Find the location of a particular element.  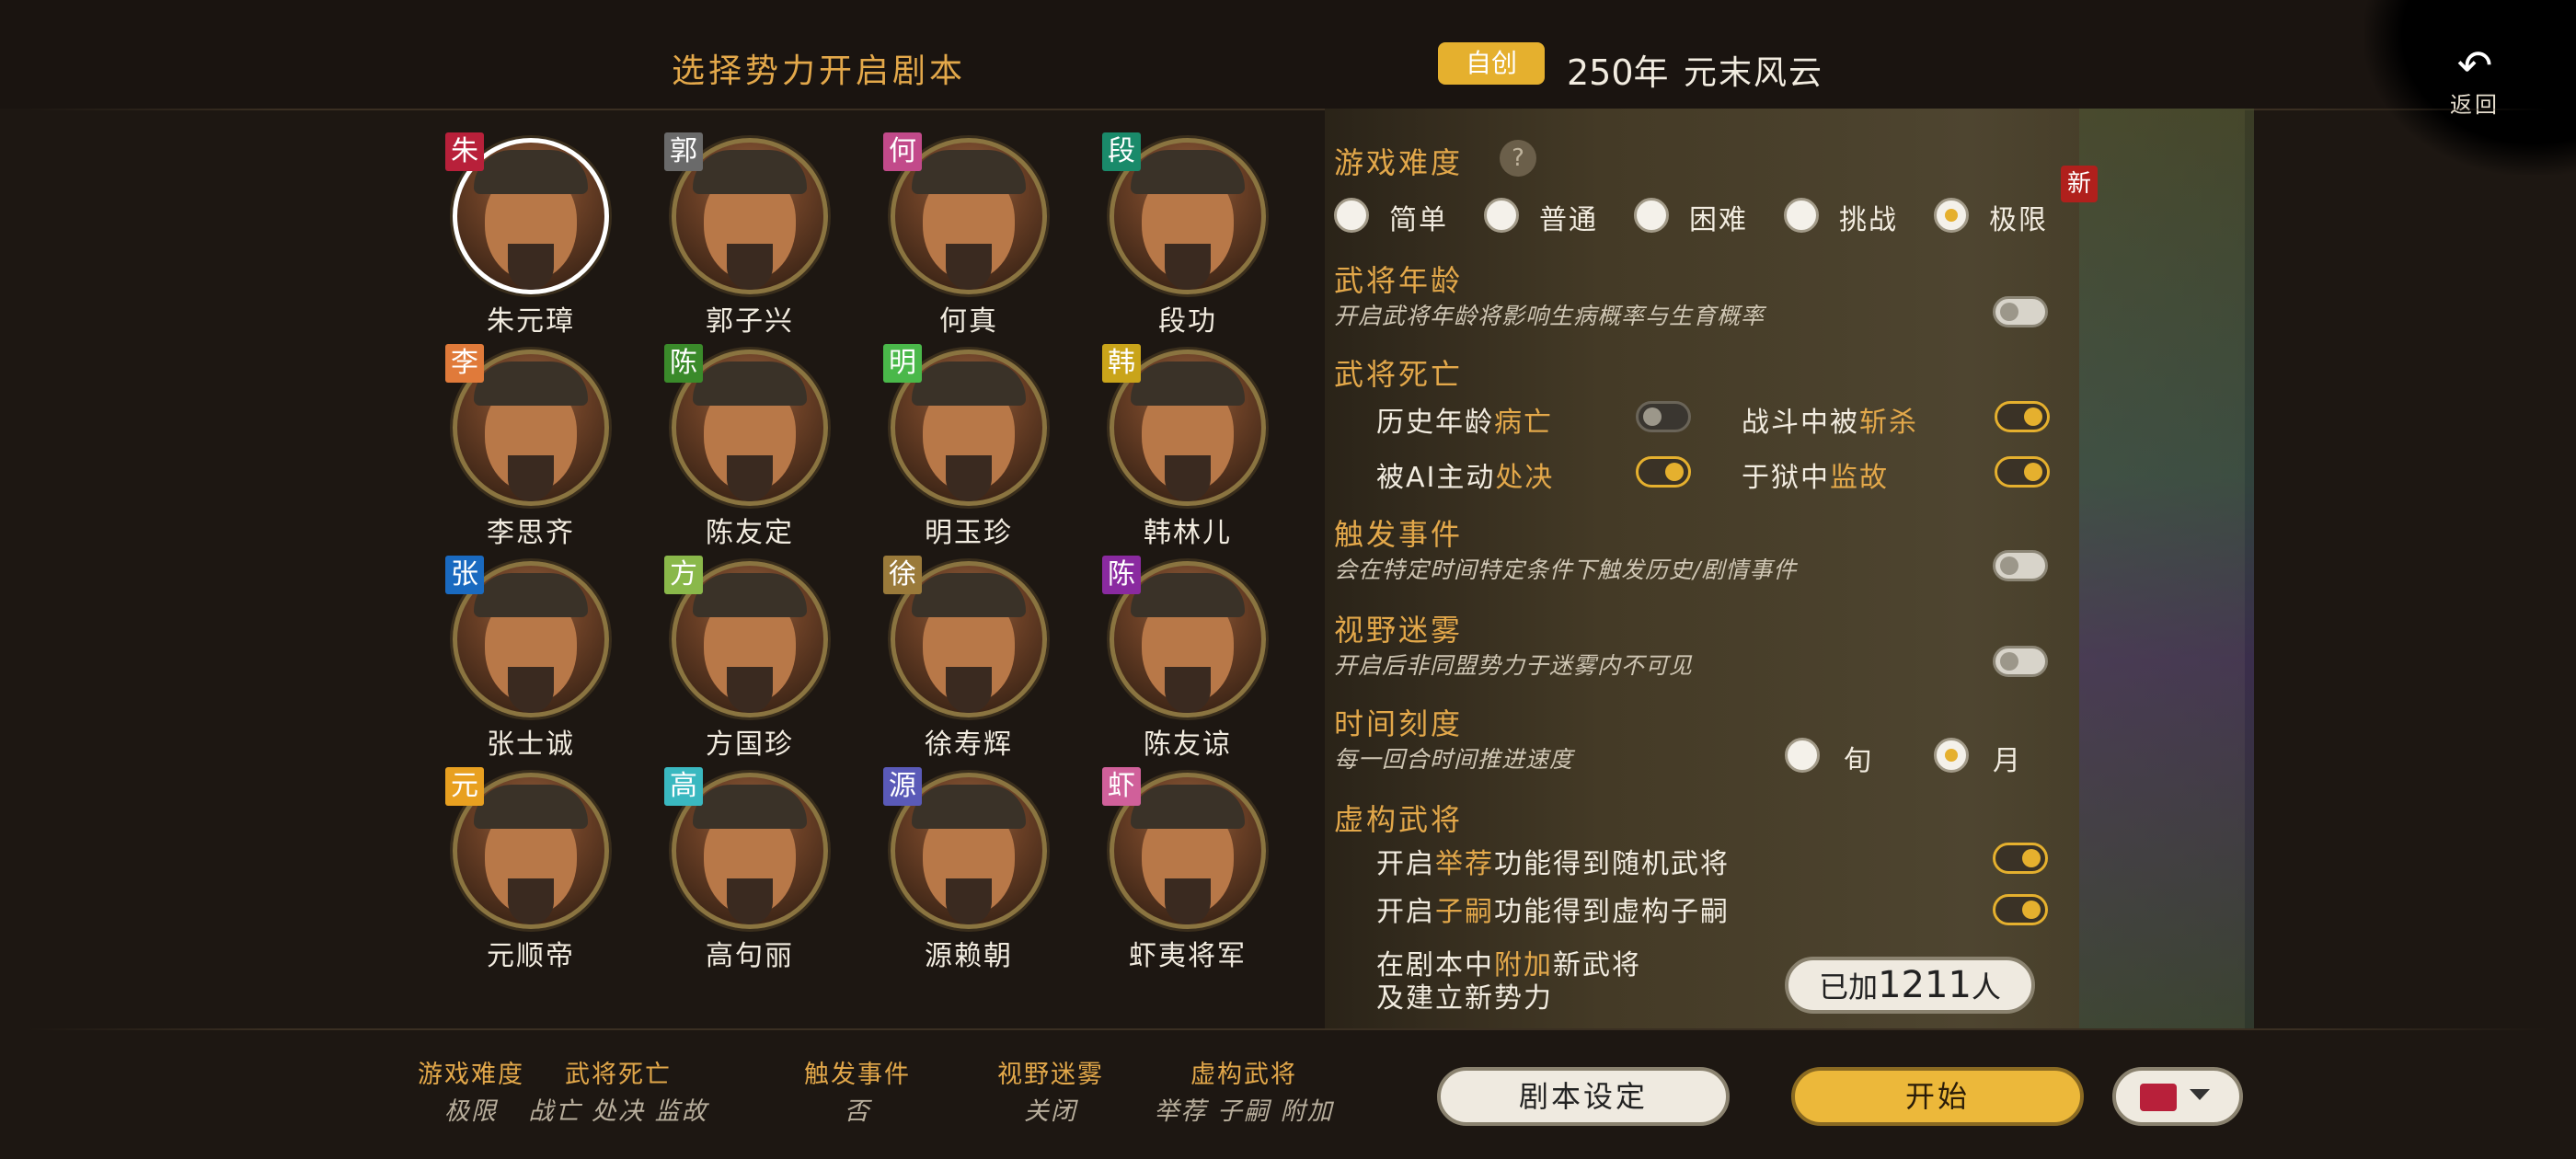

lord-card: 韩韩林儿 is located at coordinates (1193, 452).